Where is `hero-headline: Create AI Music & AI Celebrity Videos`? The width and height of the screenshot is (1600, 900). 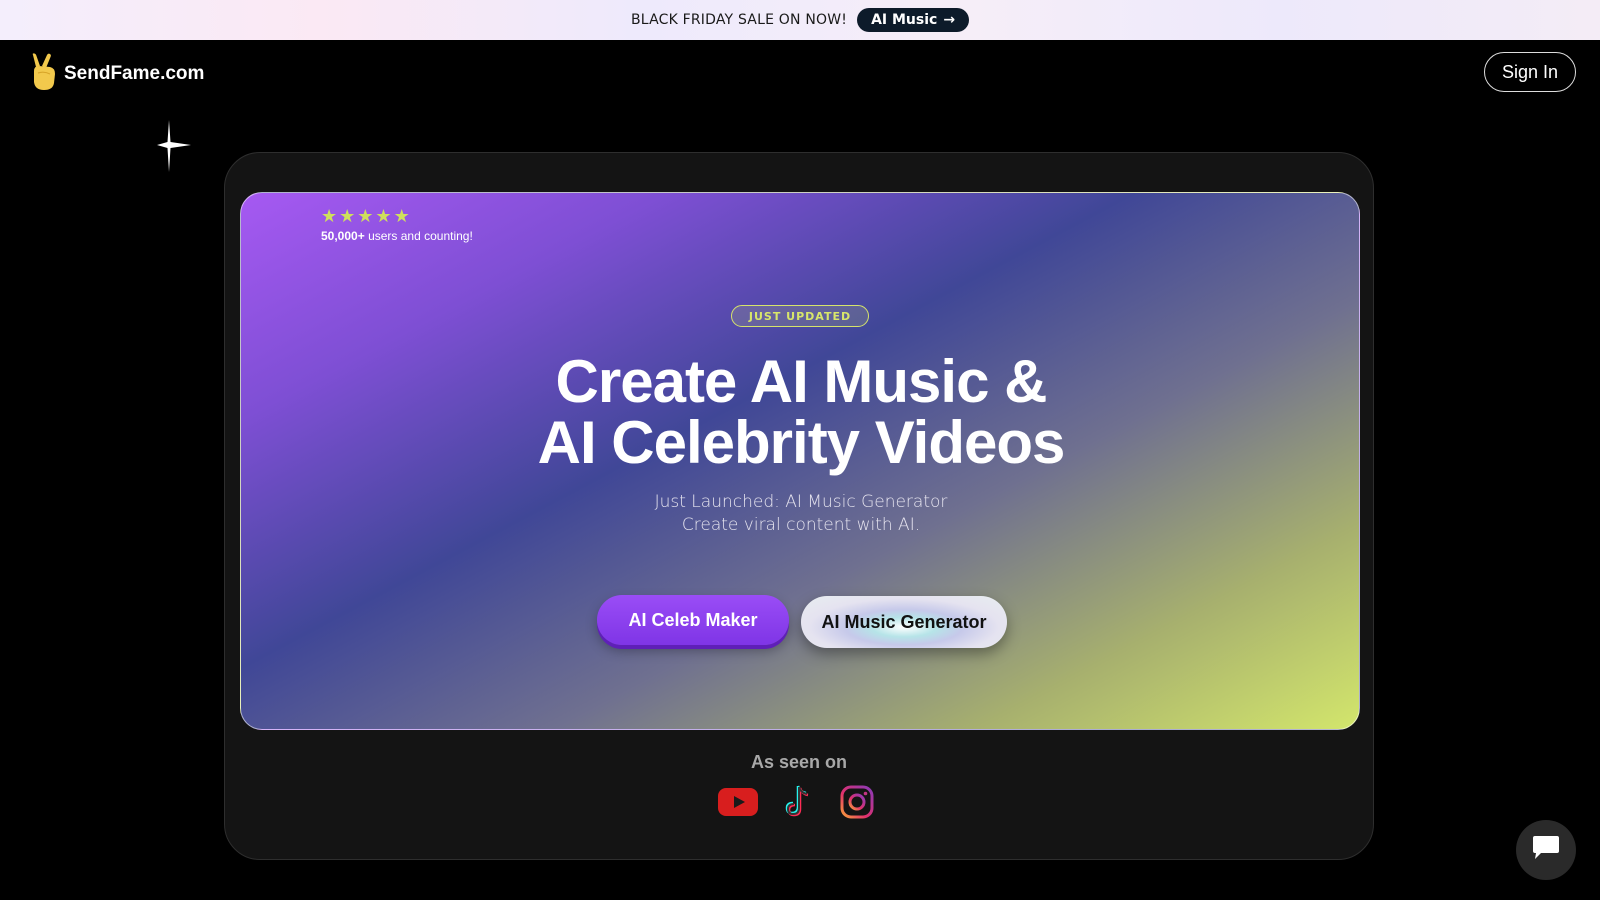 hero-headline: Create AI Music & AI Celebrity Videos is located at coordinates (800, 412).